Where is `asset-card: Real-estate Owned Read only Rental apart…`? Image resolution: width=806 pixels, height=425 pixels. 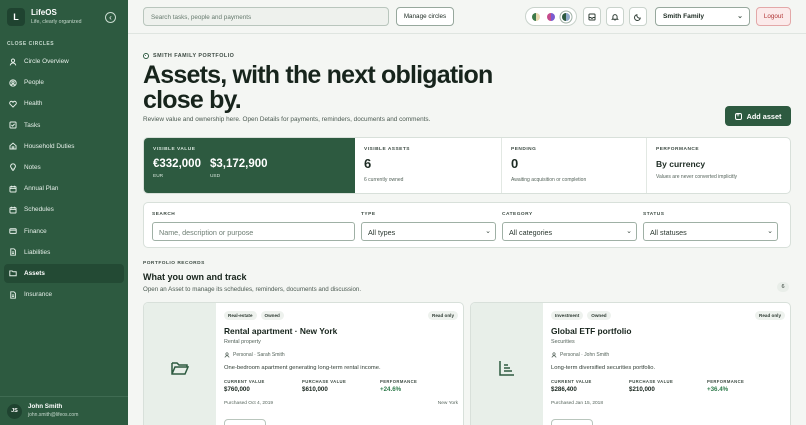
asset-card: Real-estate Owned Read only Rental apart… is located at coordinates (303, 363).